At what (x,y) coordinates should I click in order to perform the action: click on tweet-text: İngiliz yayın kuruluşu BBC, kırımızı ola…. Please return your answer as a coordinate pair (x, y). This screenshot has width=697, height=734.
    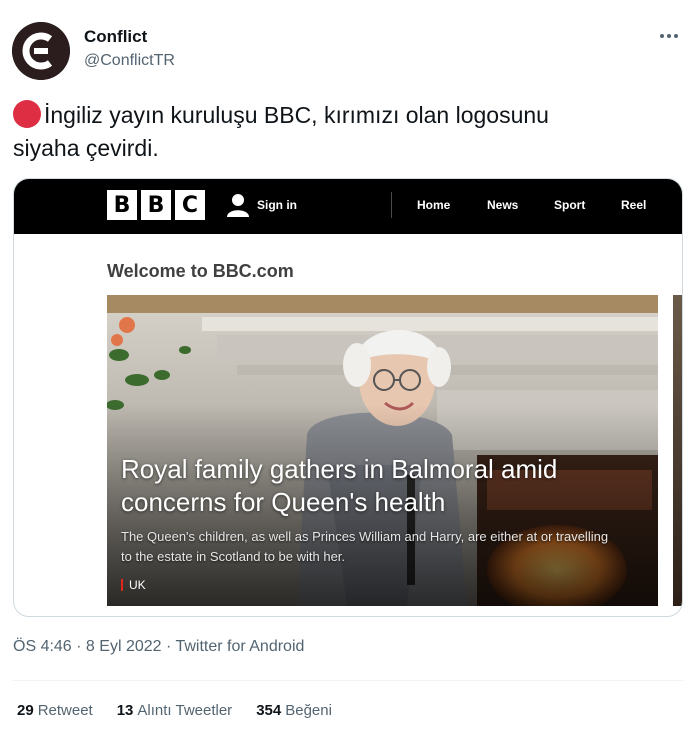
    Looking at the image, I should click on (338, 132).